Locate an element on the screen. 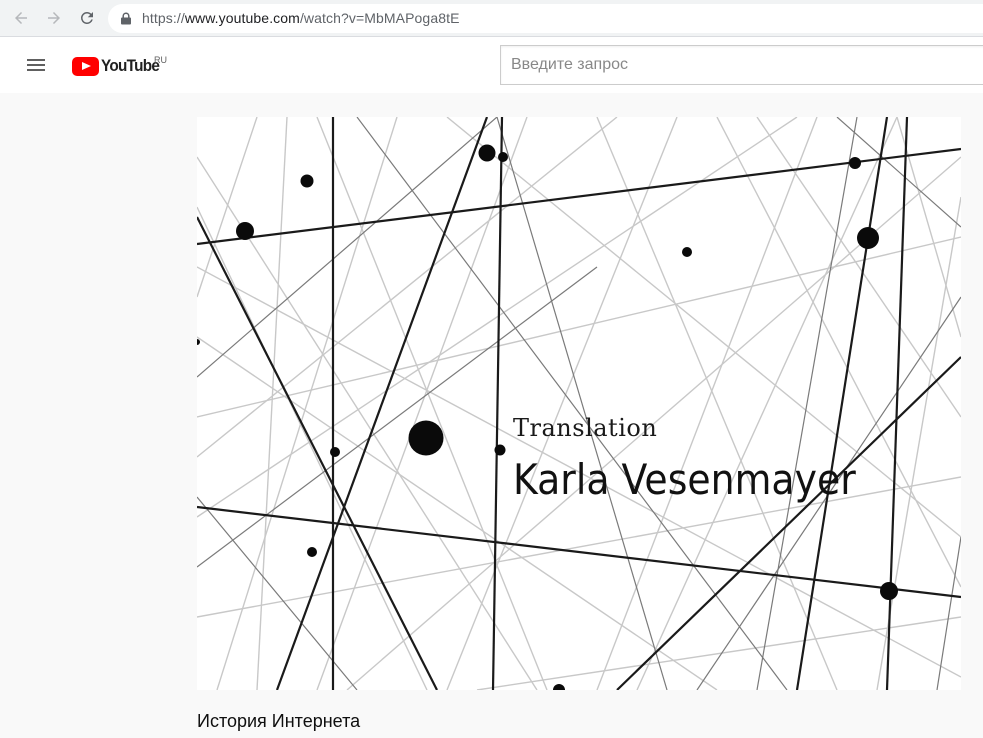 This screenshot has height=738, width=983. arrow-right-icon is located at coordinates (54, 18).